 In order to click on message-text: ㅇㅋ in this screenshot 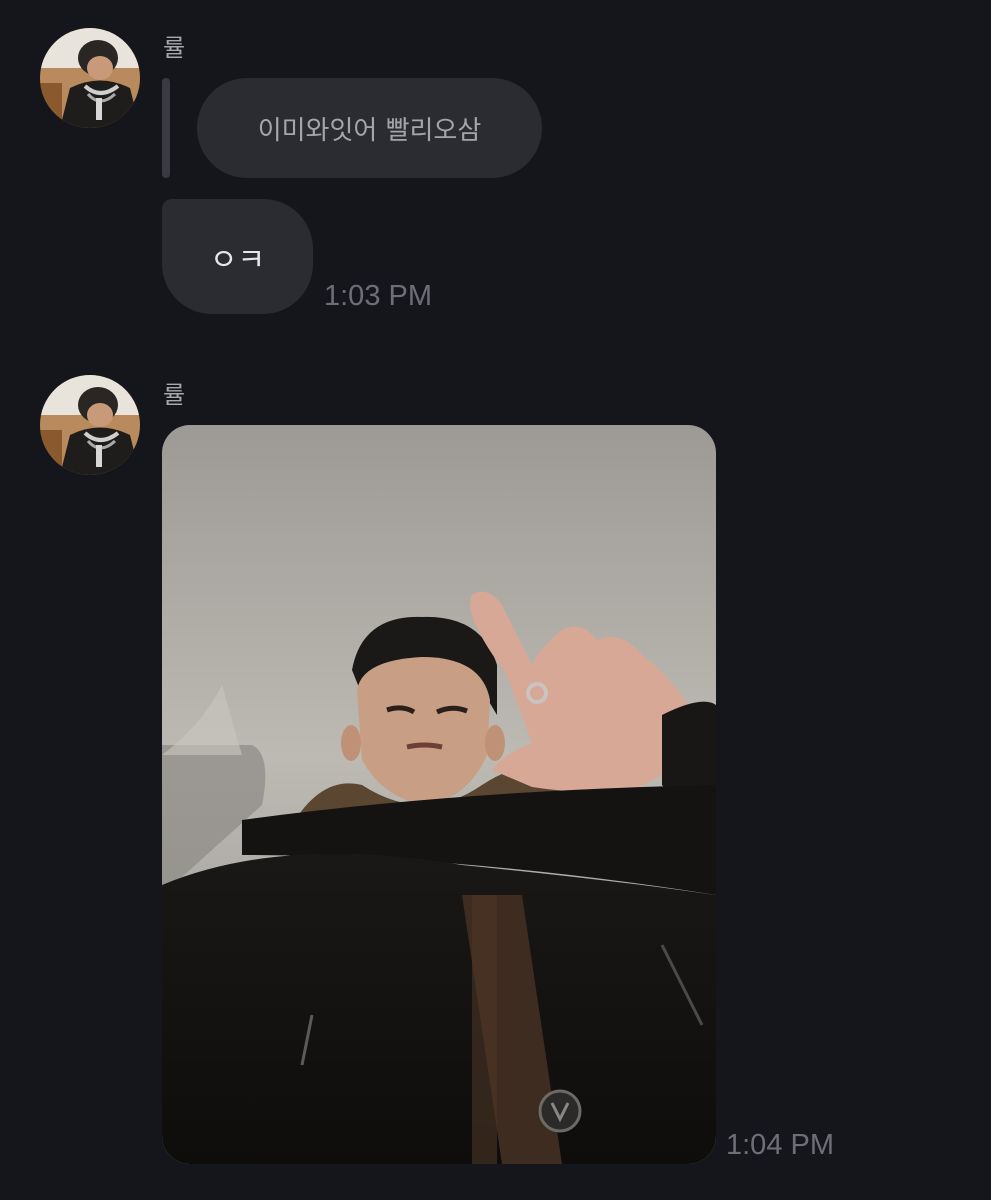, I will do `click(237, 260)`.